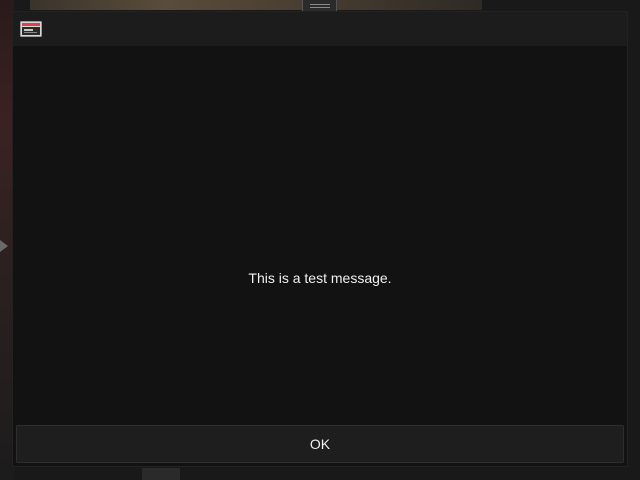 This screenshot has width=640, height=480. Describe the element at coordinates (320, 29) in the screenshot. I see `dialog-titlebar` at that location.